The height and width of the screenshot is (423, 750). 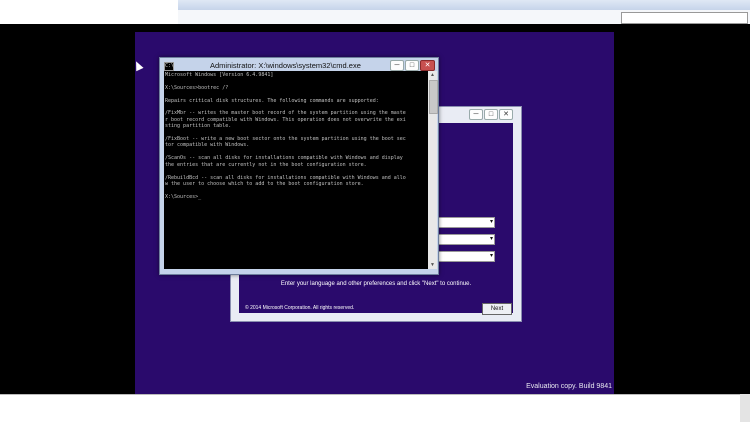 What do you see at coordinates (432, 75) in the screenshot?
I see `scroll-up-icon: ▲` at bounding box center [432, 75].